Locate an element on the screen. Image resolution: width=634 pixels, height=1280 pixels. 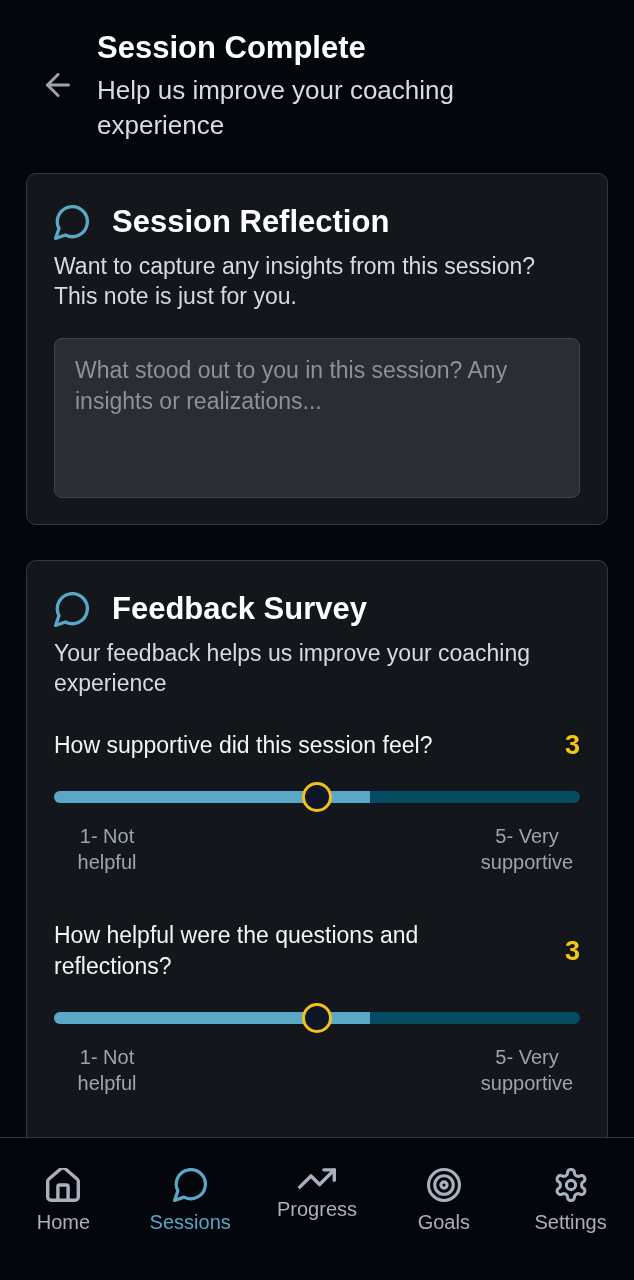
page-subtitle: Help us improve your coaching experience is located at coordinates (276, 108).